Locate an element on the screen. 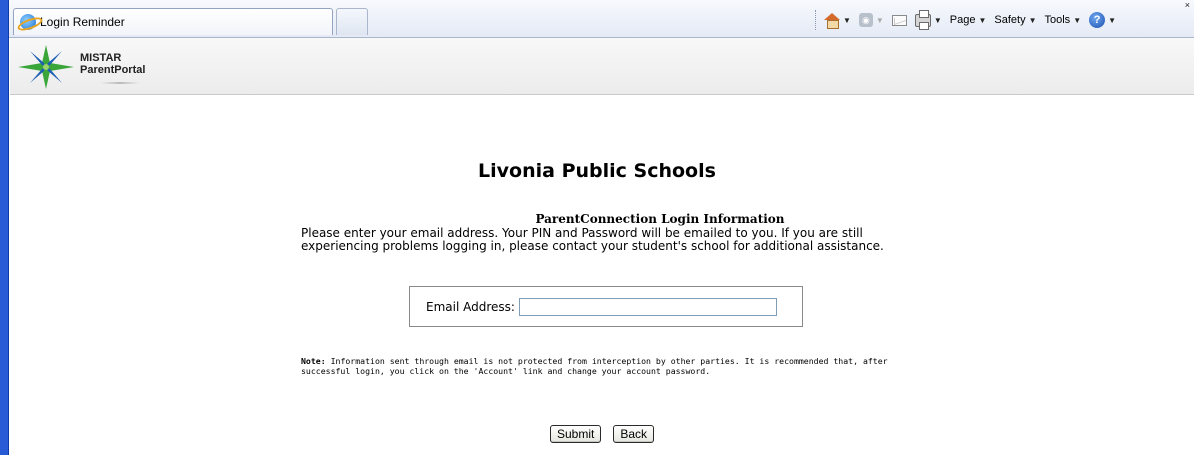  logo-line-mistar: MISTAR is located at coordinates (101, 58).